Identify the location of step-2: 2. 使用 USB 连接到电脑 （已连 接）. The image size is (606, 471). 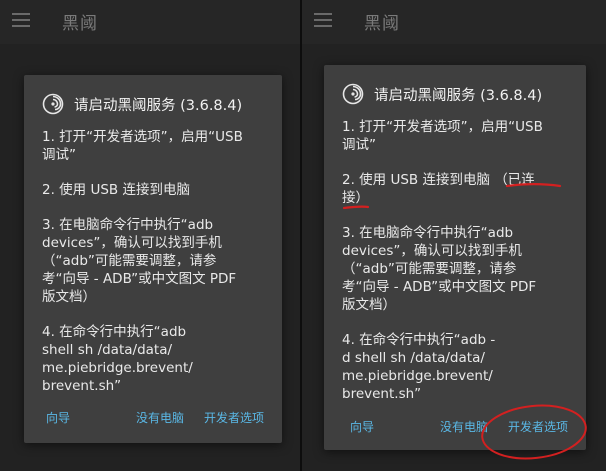
(438, 189).